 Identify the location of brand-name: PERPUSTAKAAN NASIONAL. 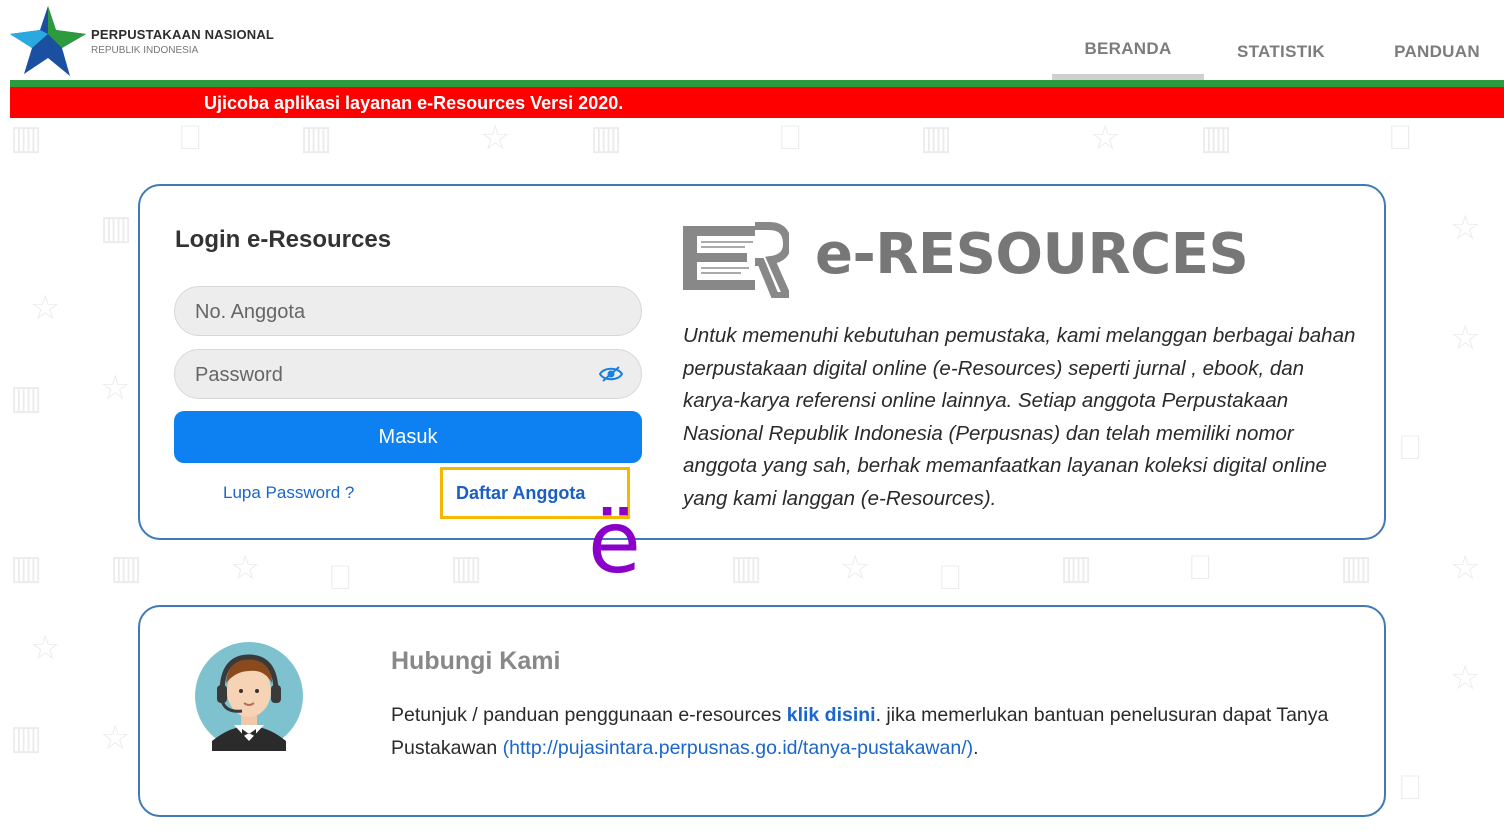
(183, 34).